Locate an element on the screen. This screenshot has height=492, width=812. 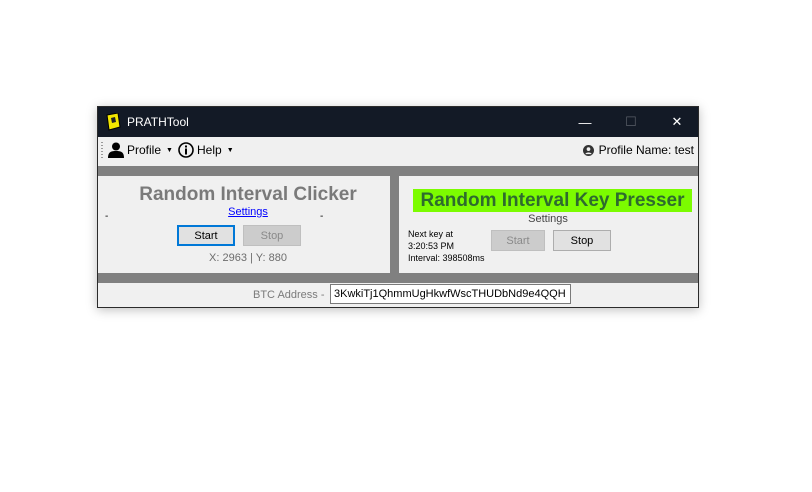
separator-bar-top is located at coordinates (398, 171).